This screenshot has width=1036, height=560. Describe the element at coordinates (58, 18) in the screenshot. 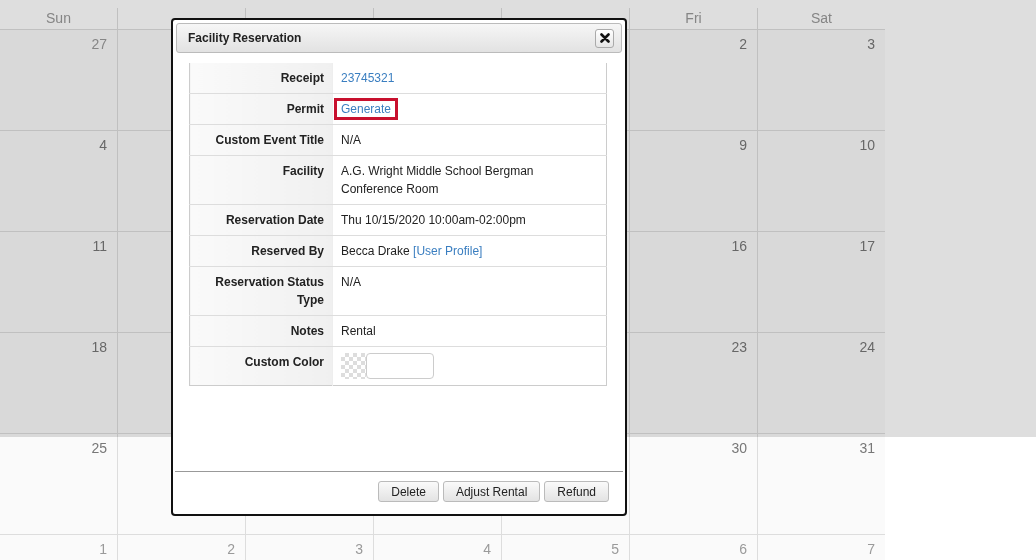

I see `weekday-label: Sun` at that location.